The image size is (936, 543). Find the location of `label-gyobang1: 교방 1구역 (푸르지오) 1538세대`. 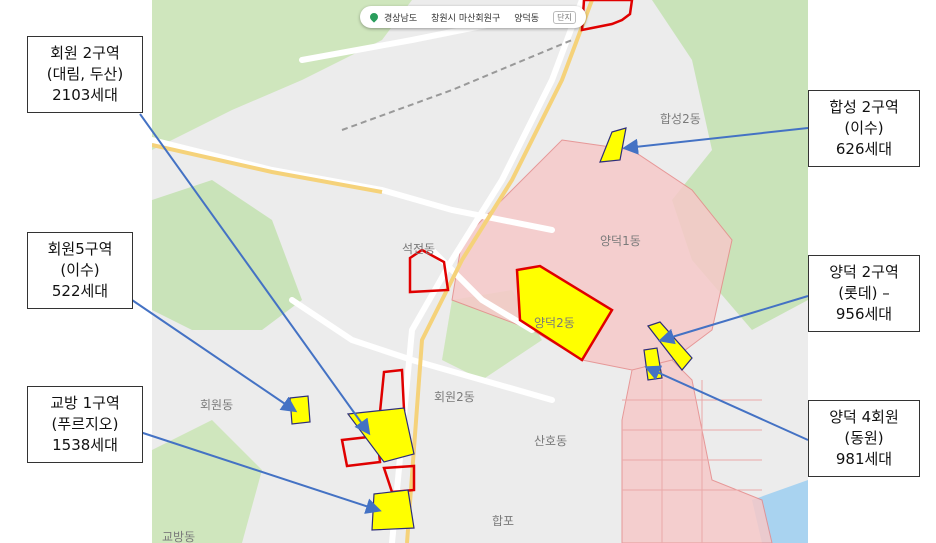

label-gyobang1: 교방 1구역 (푸르지오) 1538세대 is located at coordinates (85, 424).